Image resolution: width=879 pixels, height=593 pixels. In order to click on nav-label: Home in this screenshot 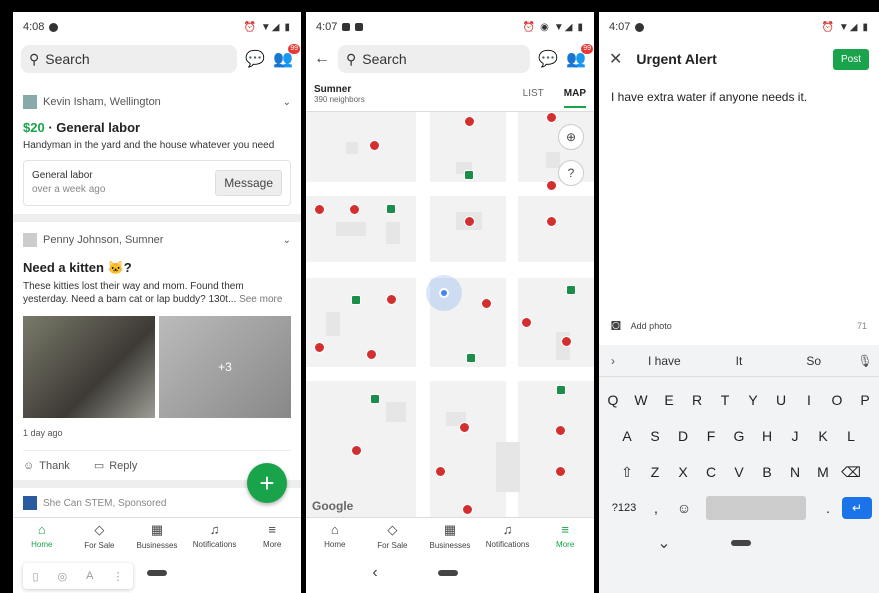, I will do `click(335, 544)`.